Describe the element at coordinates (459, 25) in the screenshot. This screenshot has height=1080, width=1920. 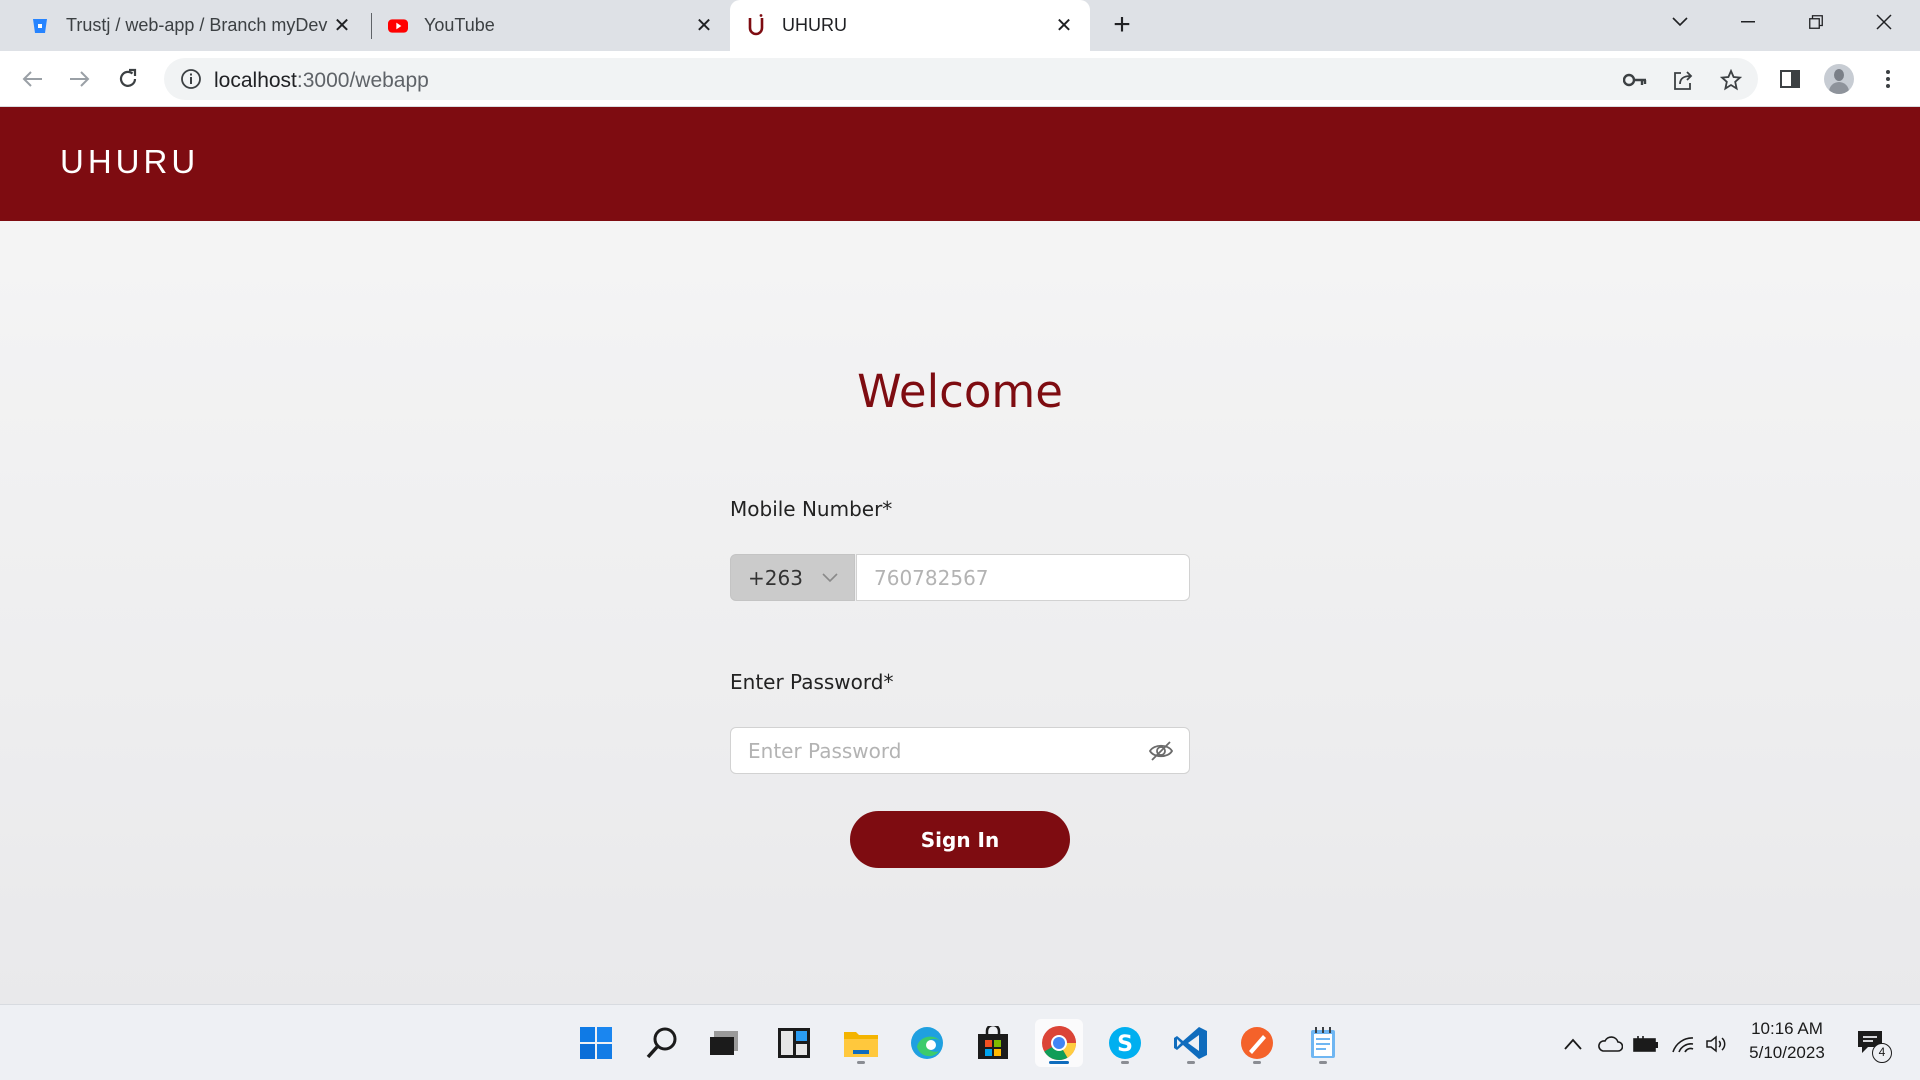
I see `tab-title: YouTube` at that location.